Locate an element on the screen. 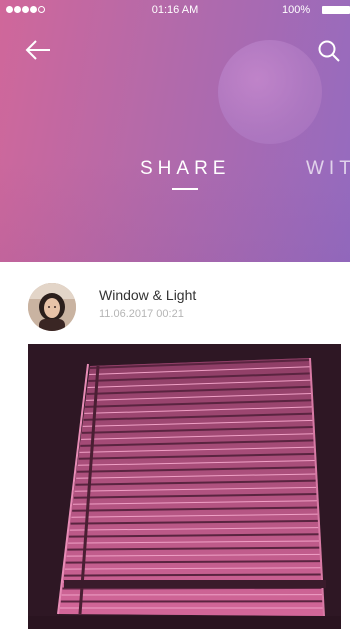 The image size is (350, 629). blind-slat is located at coordinates (193, 575).